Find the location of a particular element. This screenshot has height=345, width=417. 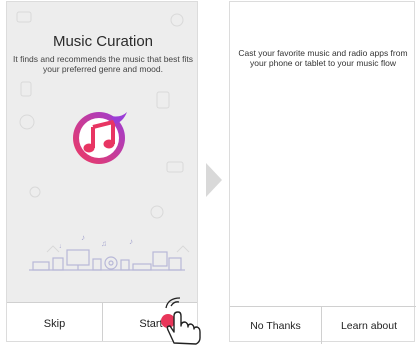

bottom-button-bar: No Thanks Learn about is located at coordinates (323, 325).